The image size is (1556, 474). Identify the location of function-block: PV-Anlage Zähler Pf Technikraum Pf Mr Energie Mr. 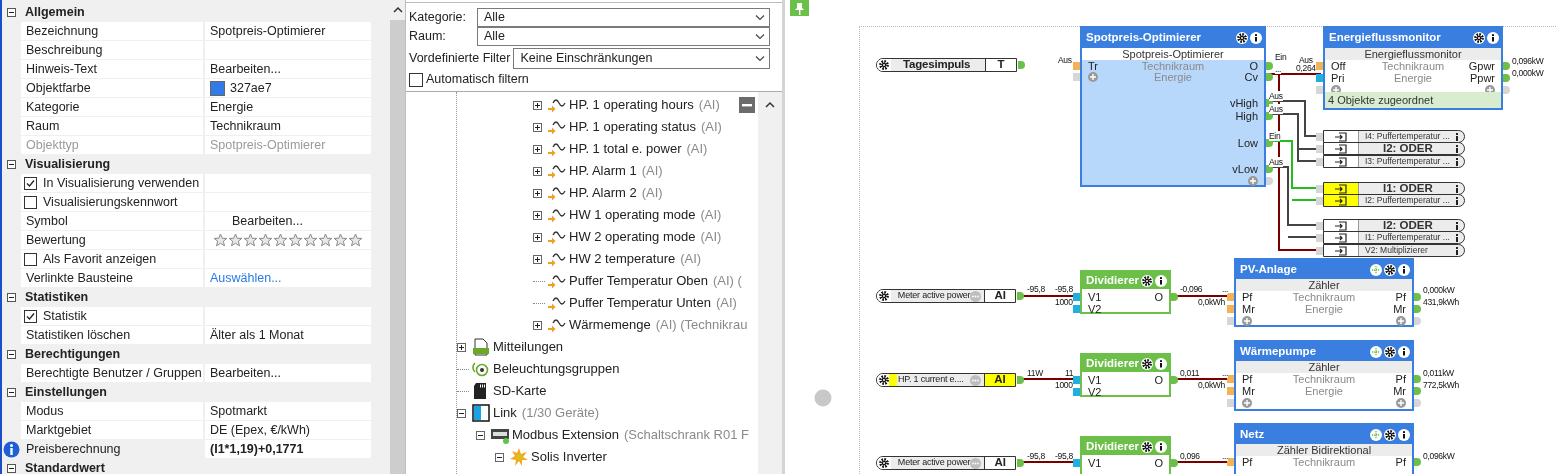
(1324, 292).